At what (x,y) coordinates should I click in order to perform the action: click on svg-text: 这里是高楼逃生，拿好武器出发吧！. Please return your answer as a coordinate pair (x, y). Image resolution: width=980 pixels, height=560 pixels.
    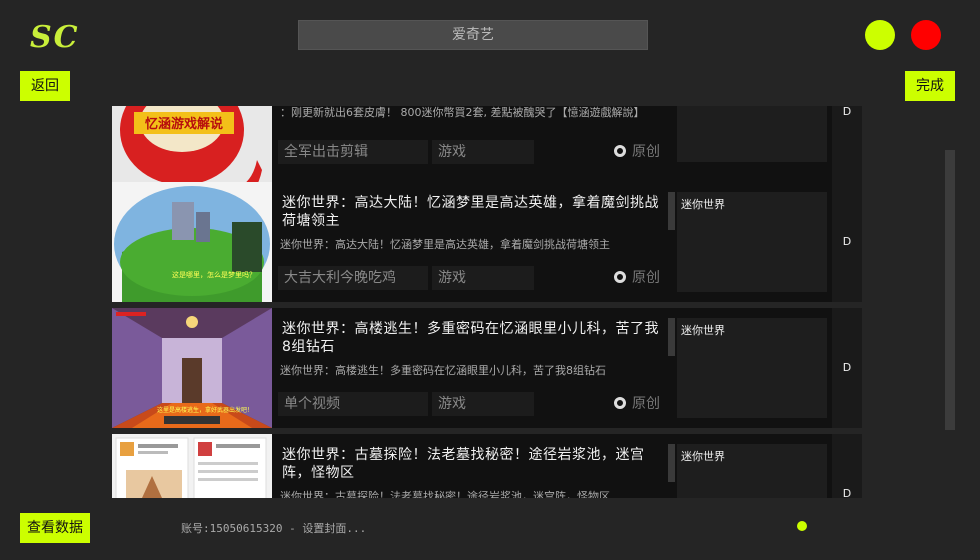
    Looking at the image, I should click on (205, 410).